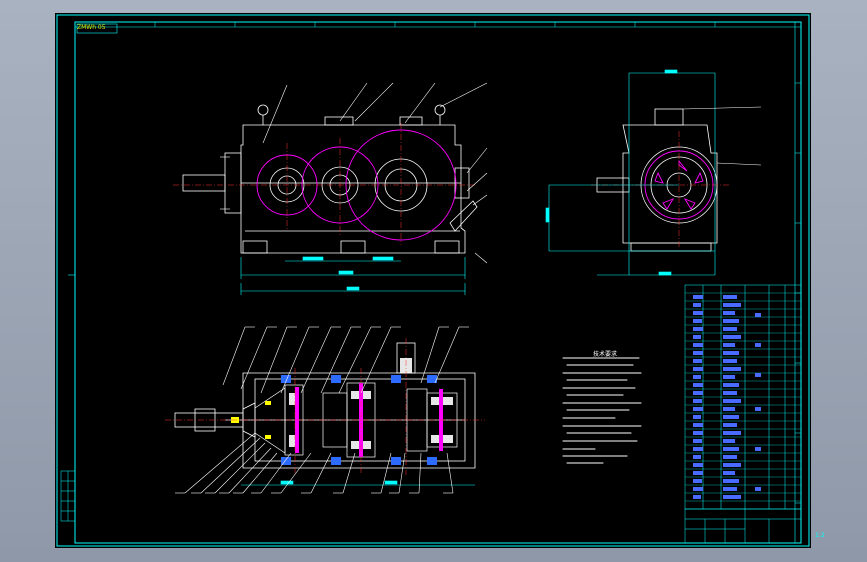 Image resolution: width=867 pixels, height=562 pixels. I want to click on side-view, so click(653, 172).